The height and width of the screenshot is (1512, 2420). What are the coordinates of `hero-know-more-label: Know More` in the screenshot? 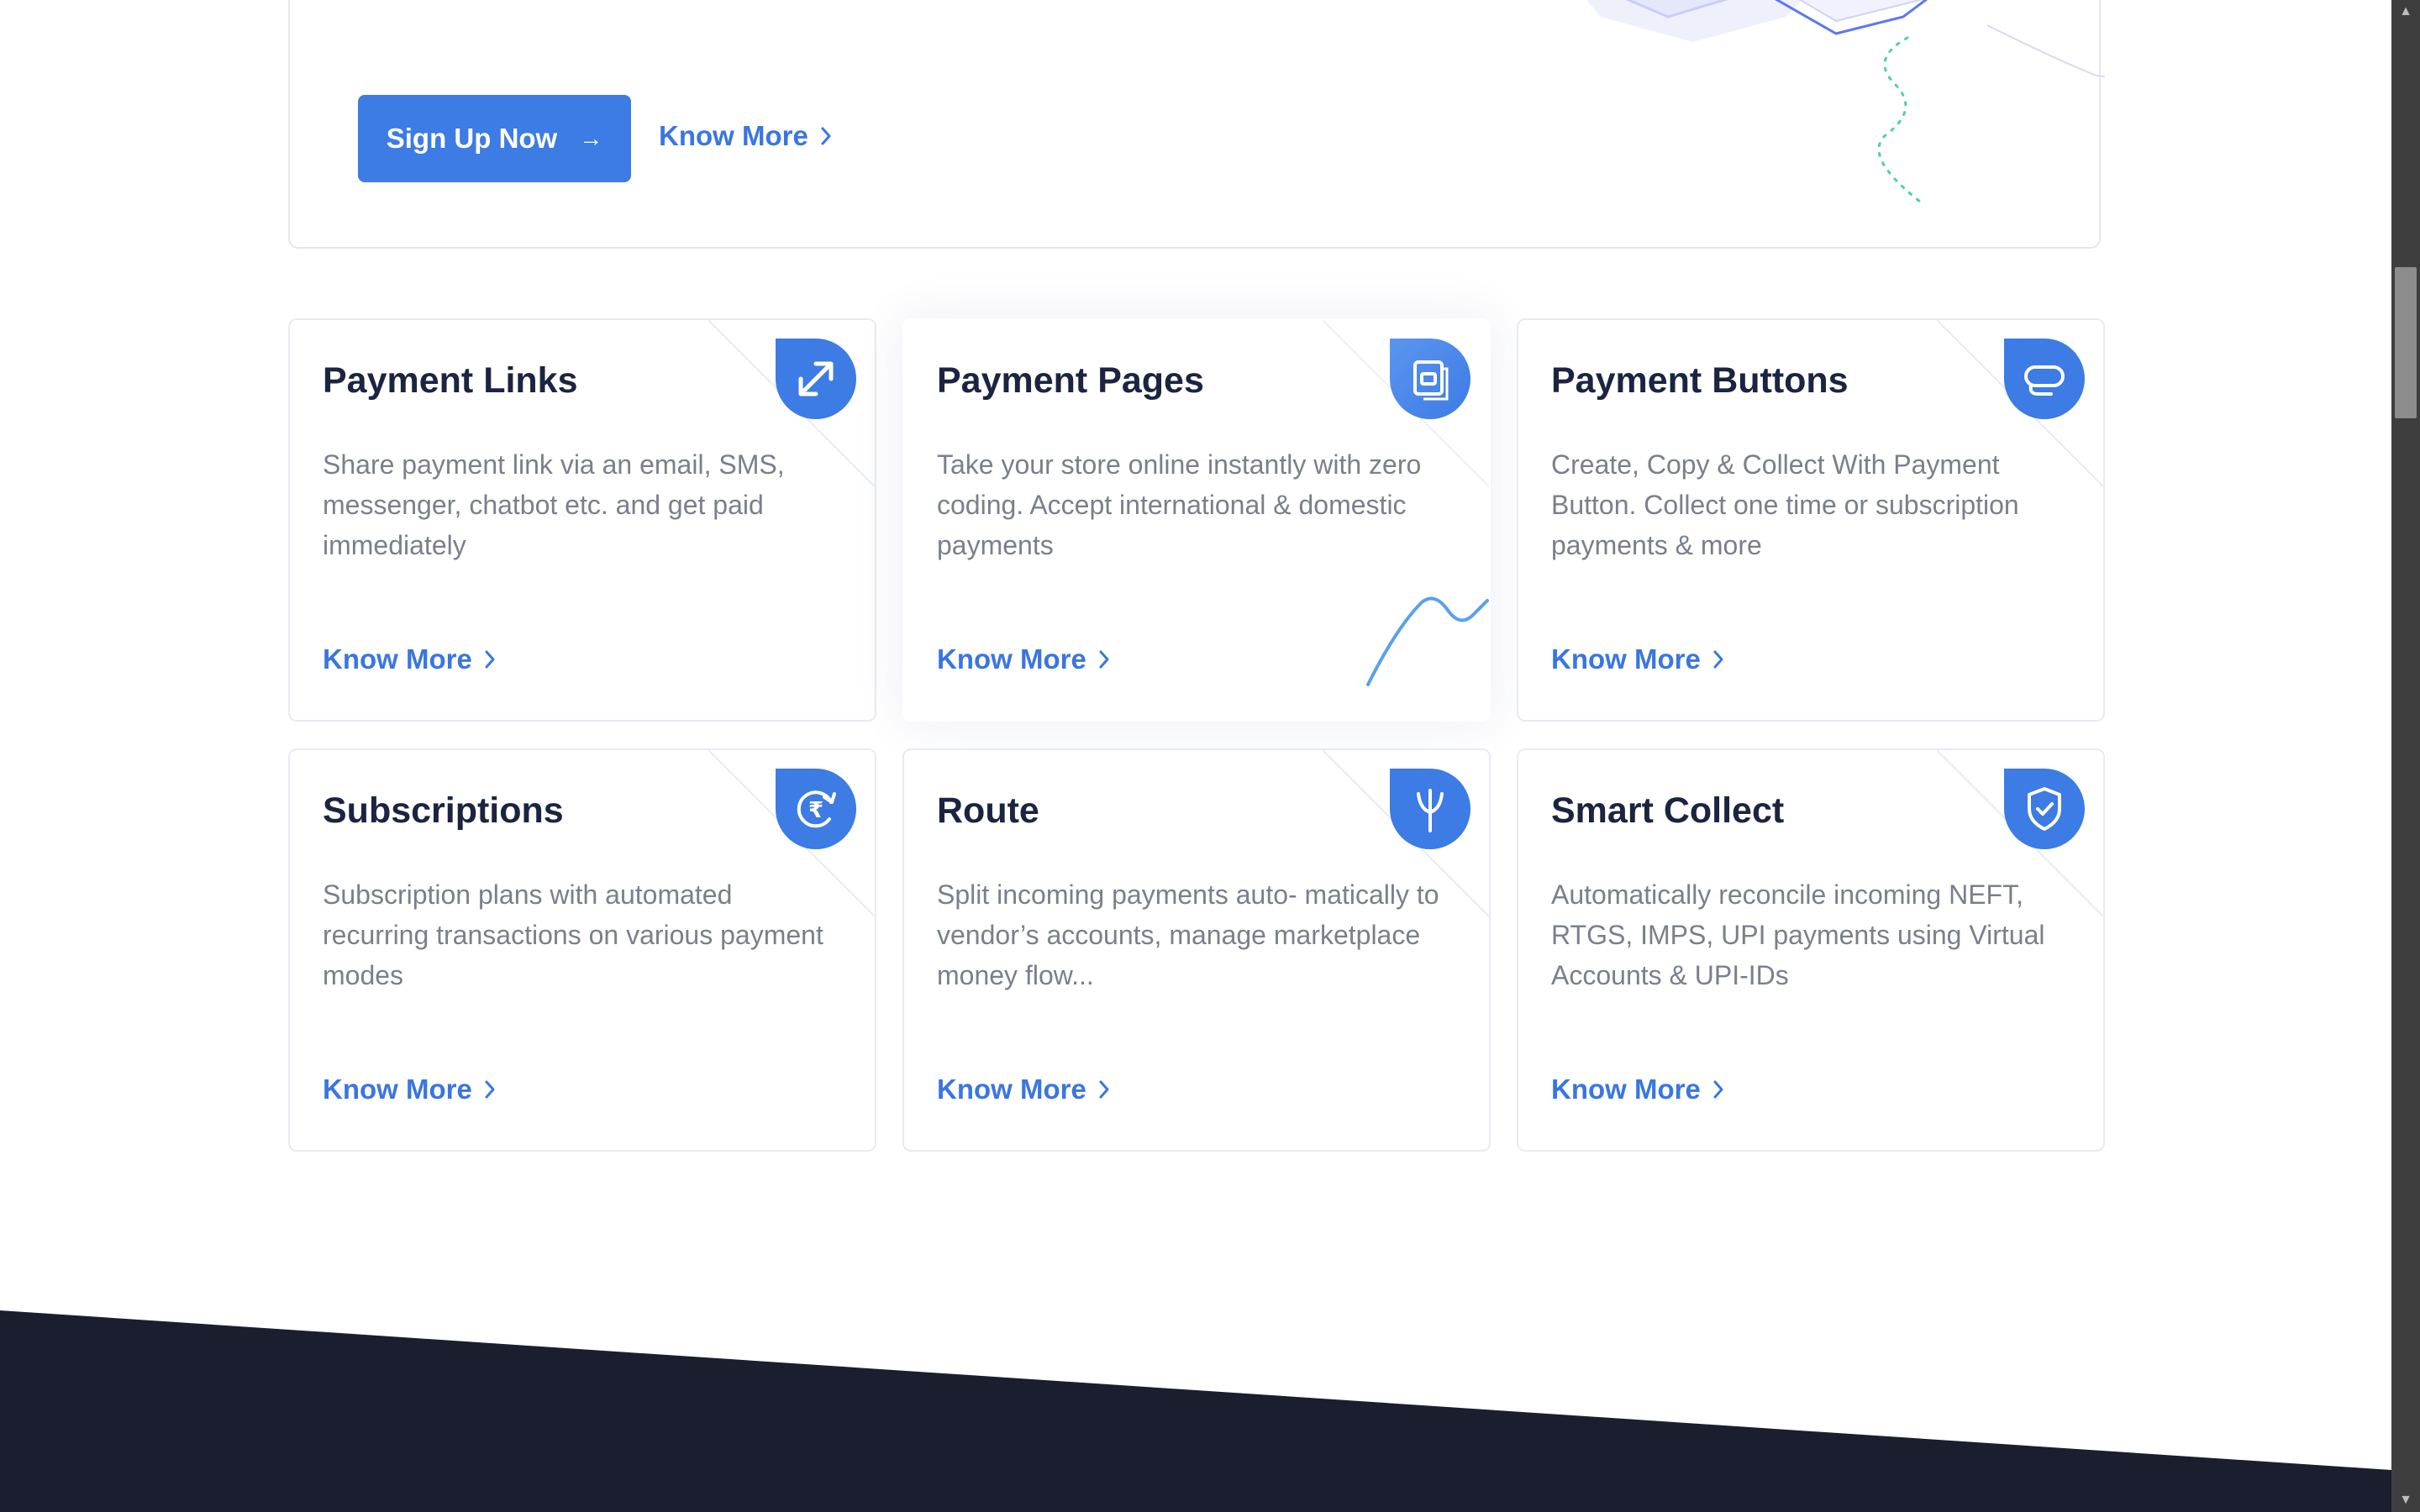 It's located at (734, 135).